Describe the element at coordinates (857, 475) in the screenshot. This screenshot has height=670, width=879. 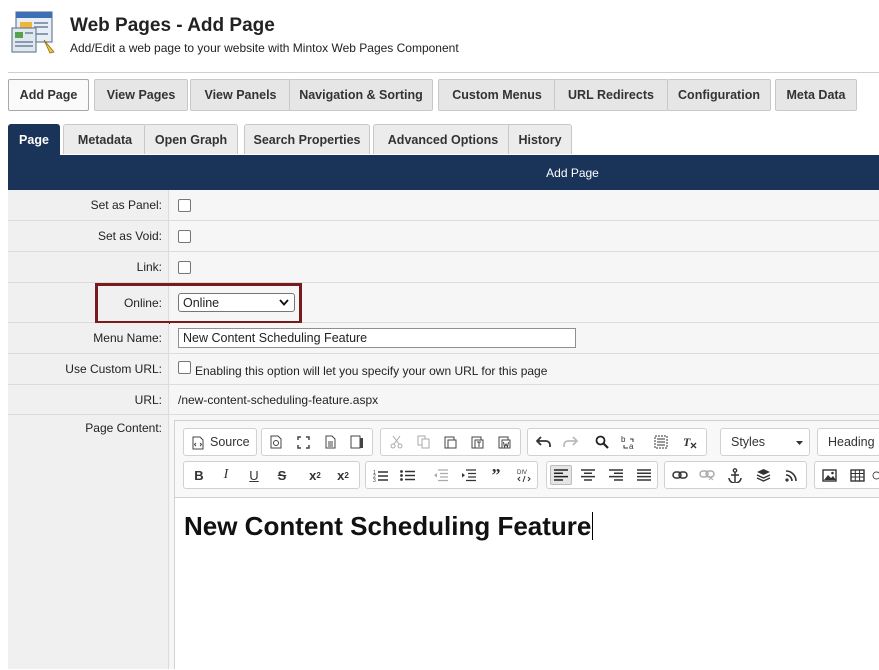
I see `table-icon` at that location.